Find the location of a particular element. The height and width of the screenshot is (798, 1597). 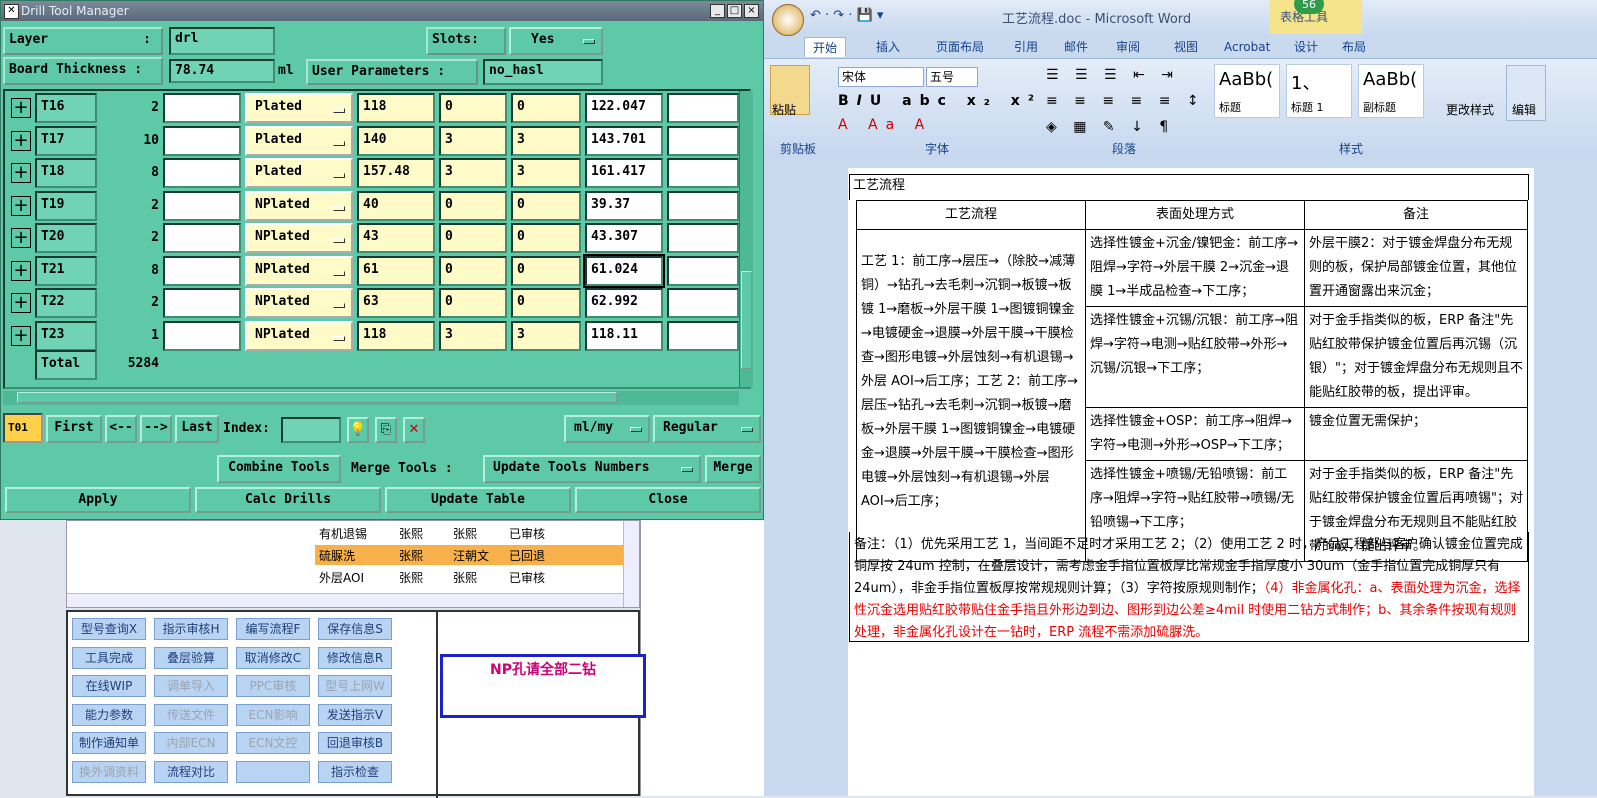

function-button: 传送文件 is located at coordinates (191, 714).